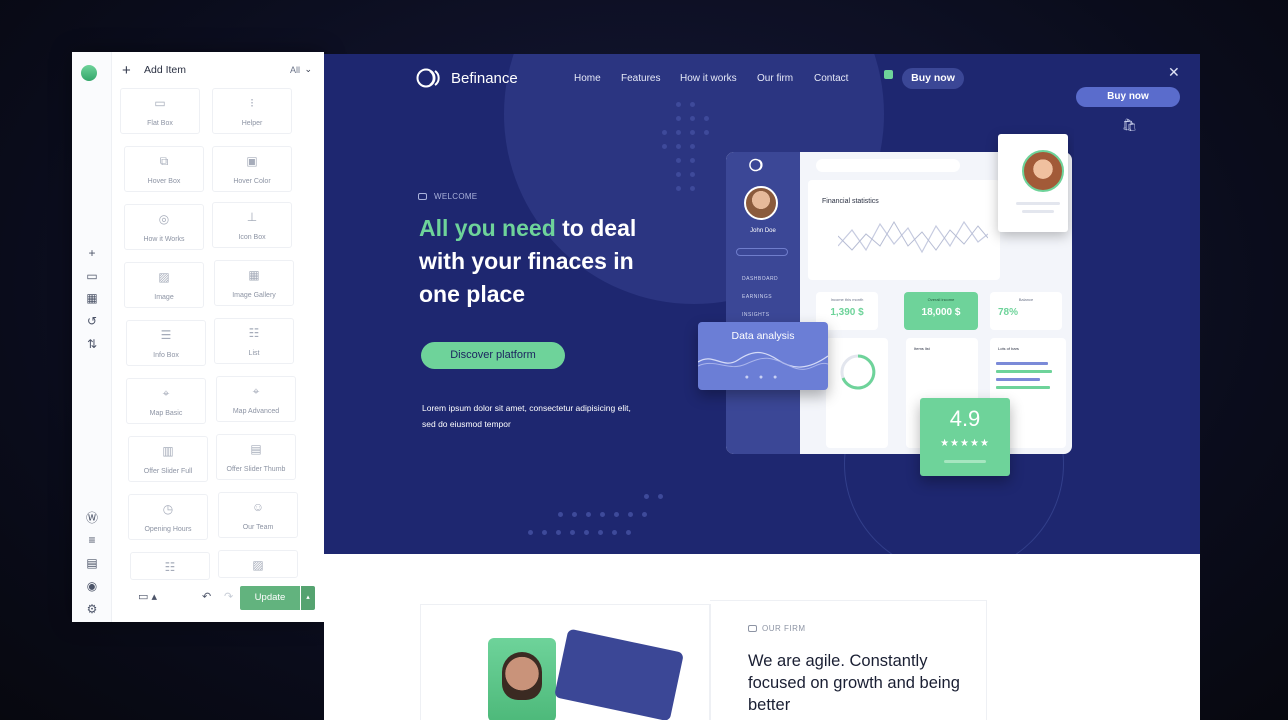  What do you see at coordinates (708, 78) in the screenshot?
I see `nav-how-it-works: How it works` at bounding box center [708, 78].